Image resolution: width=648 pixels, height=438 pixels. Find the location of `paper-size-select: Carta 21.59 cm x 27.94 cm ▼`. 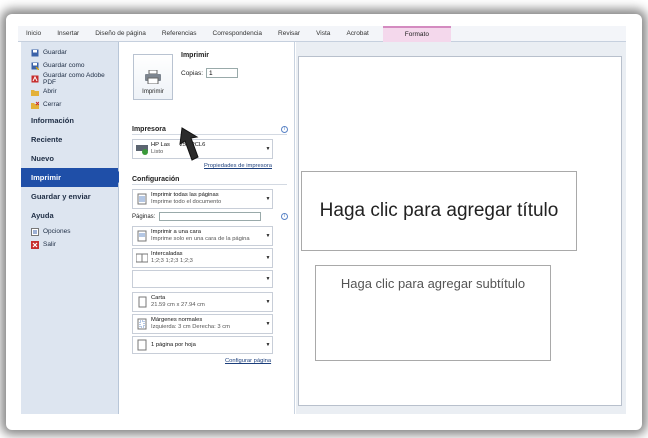

paper-size-select: Carta 21.59 cm x 27.94 cm ▼ is located at coordinates (202, 302).